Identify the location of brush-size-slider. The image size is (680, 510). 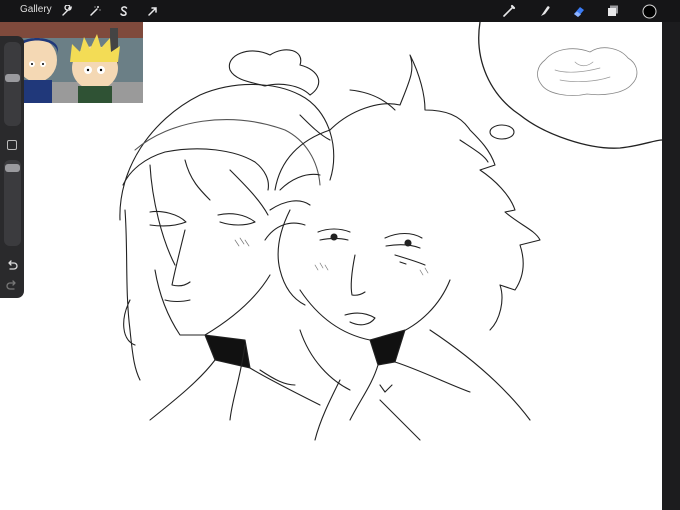
(12, 84).